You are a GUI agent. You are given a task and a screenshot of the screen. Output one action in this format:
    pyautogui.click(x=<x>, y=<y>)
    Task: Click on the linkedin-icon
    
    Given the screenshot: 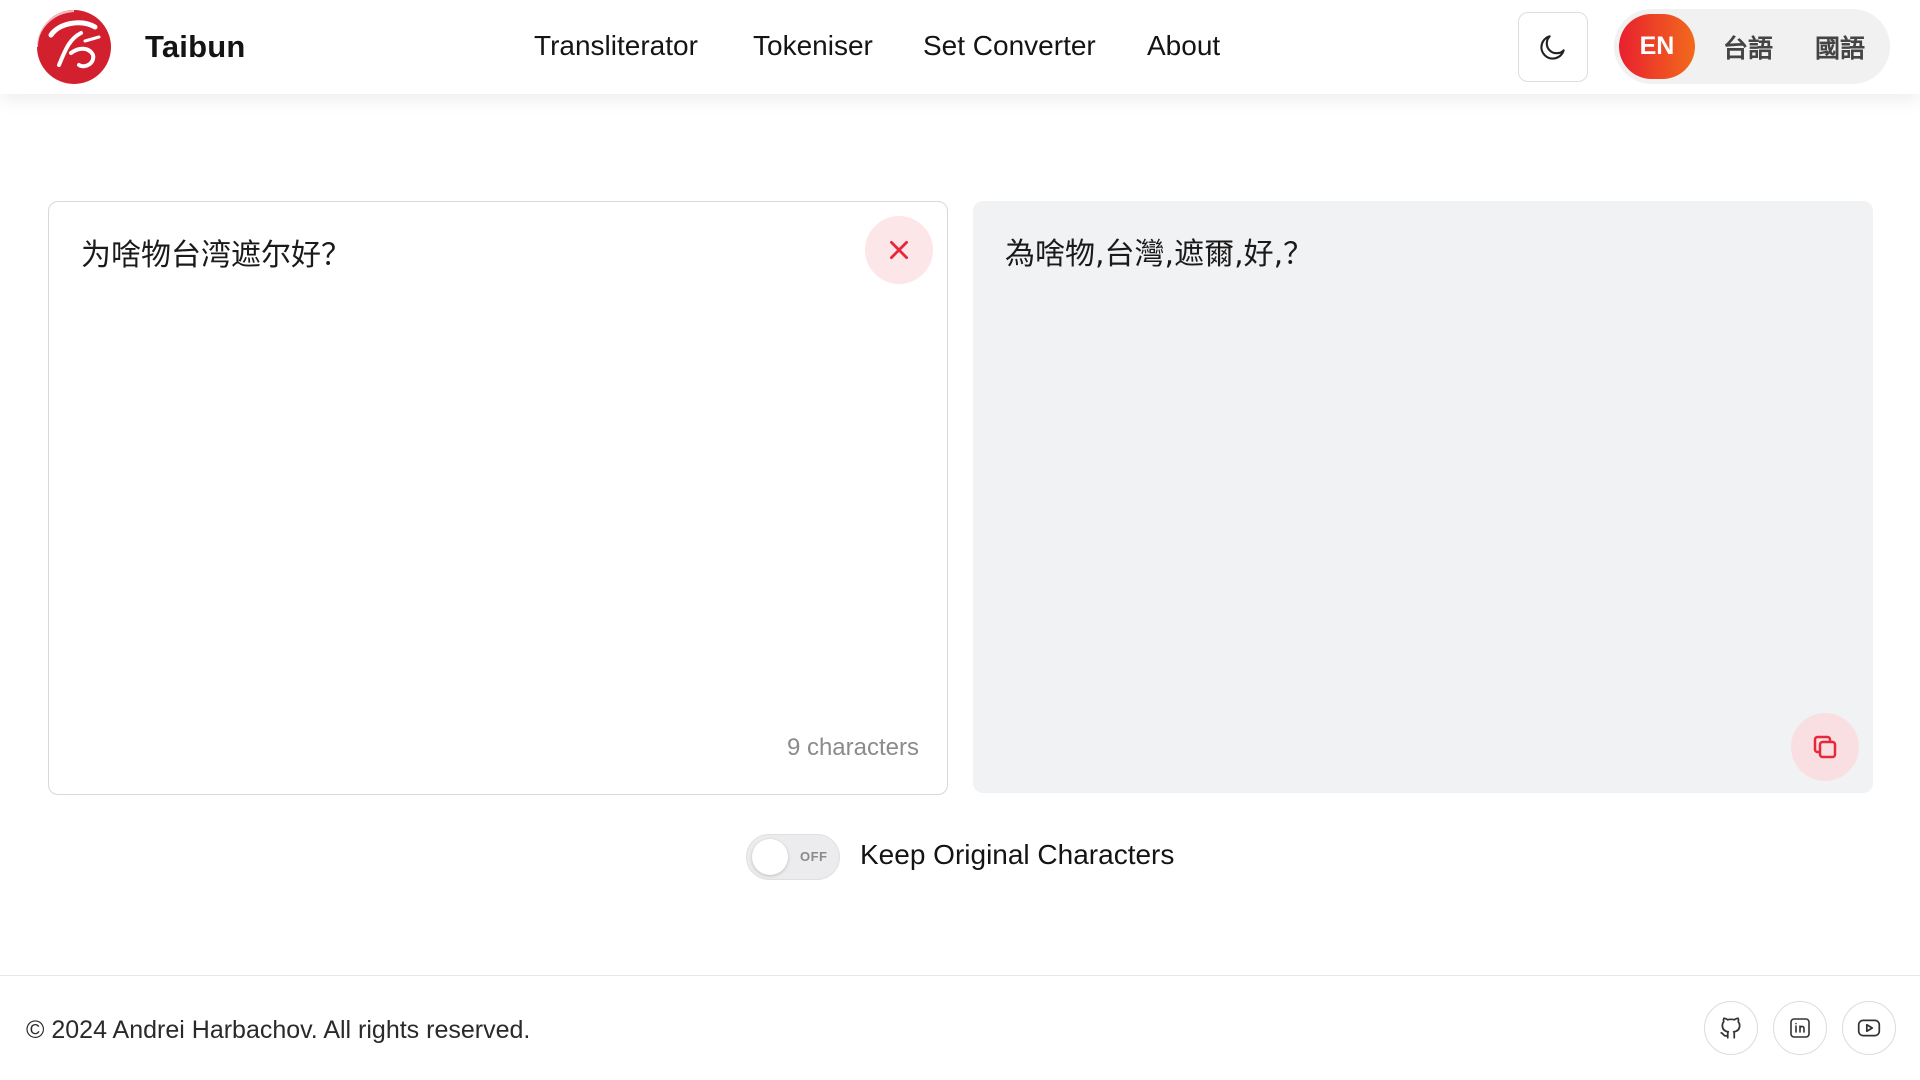 What is the action you would take?
    pyautogui.click(x=1800, y=1028)
    